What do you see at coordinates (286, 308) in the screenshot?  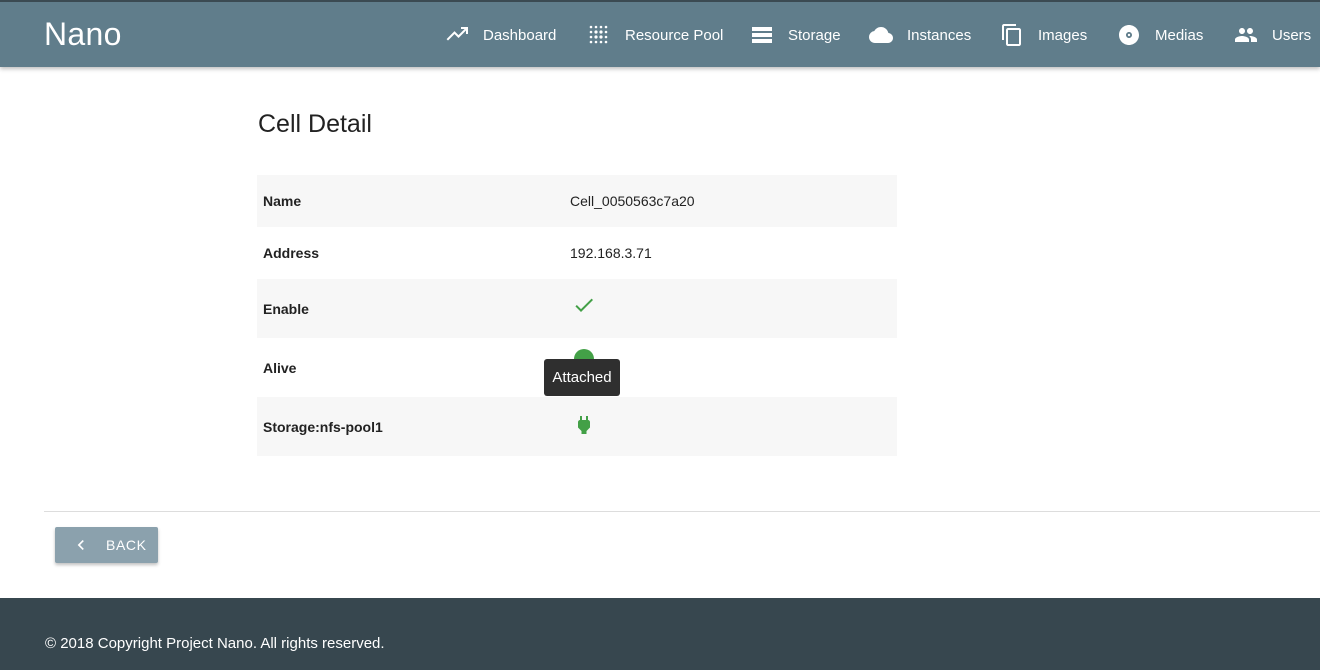 I see `row-key-enable: Enable` at bounding box center [286, 308].